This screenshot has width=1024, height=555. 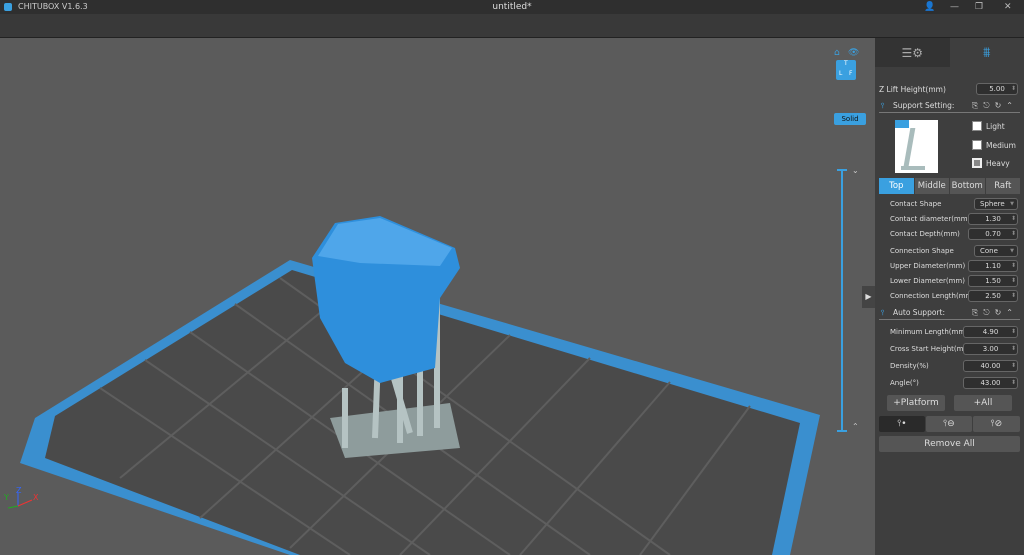 I want to click on minimize-button: —, so click(x=954, y=7).